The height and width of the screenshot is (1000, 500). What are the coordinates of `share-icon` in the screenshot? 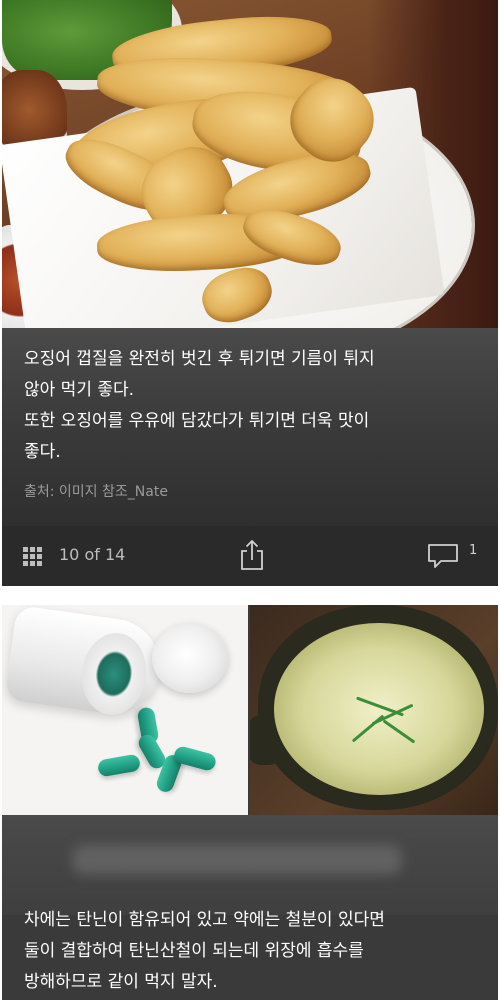 It's located at (252, 555).